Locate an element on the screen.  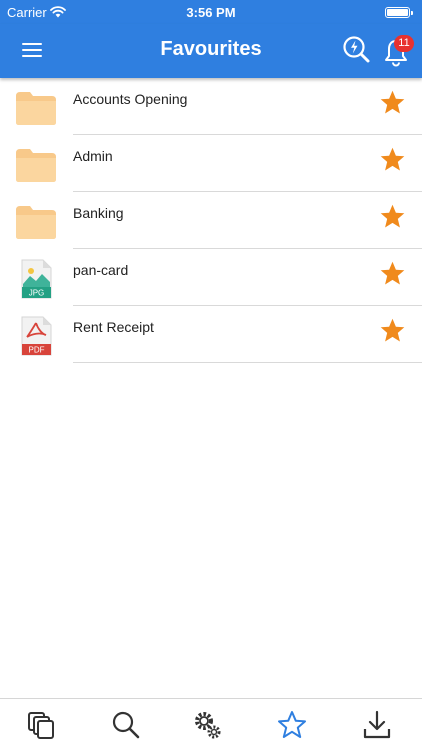
file-type-label: JPG is located at coordinates (37, 293).